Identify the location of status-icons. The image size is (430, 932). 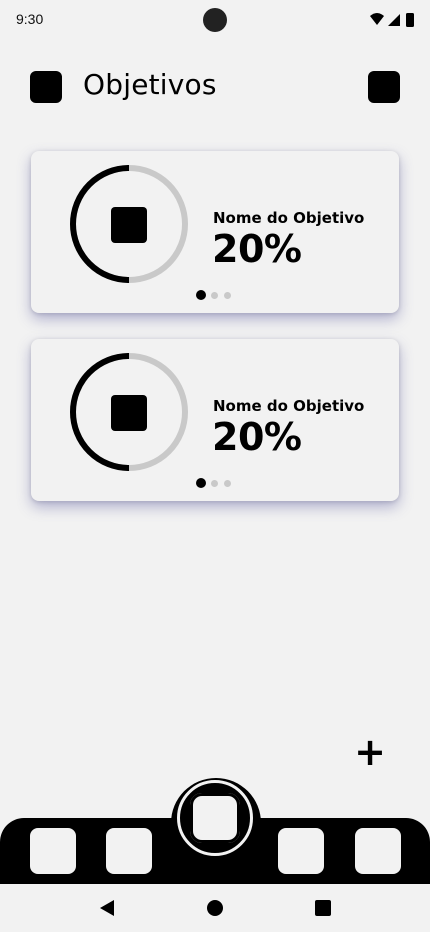
(392, 20).